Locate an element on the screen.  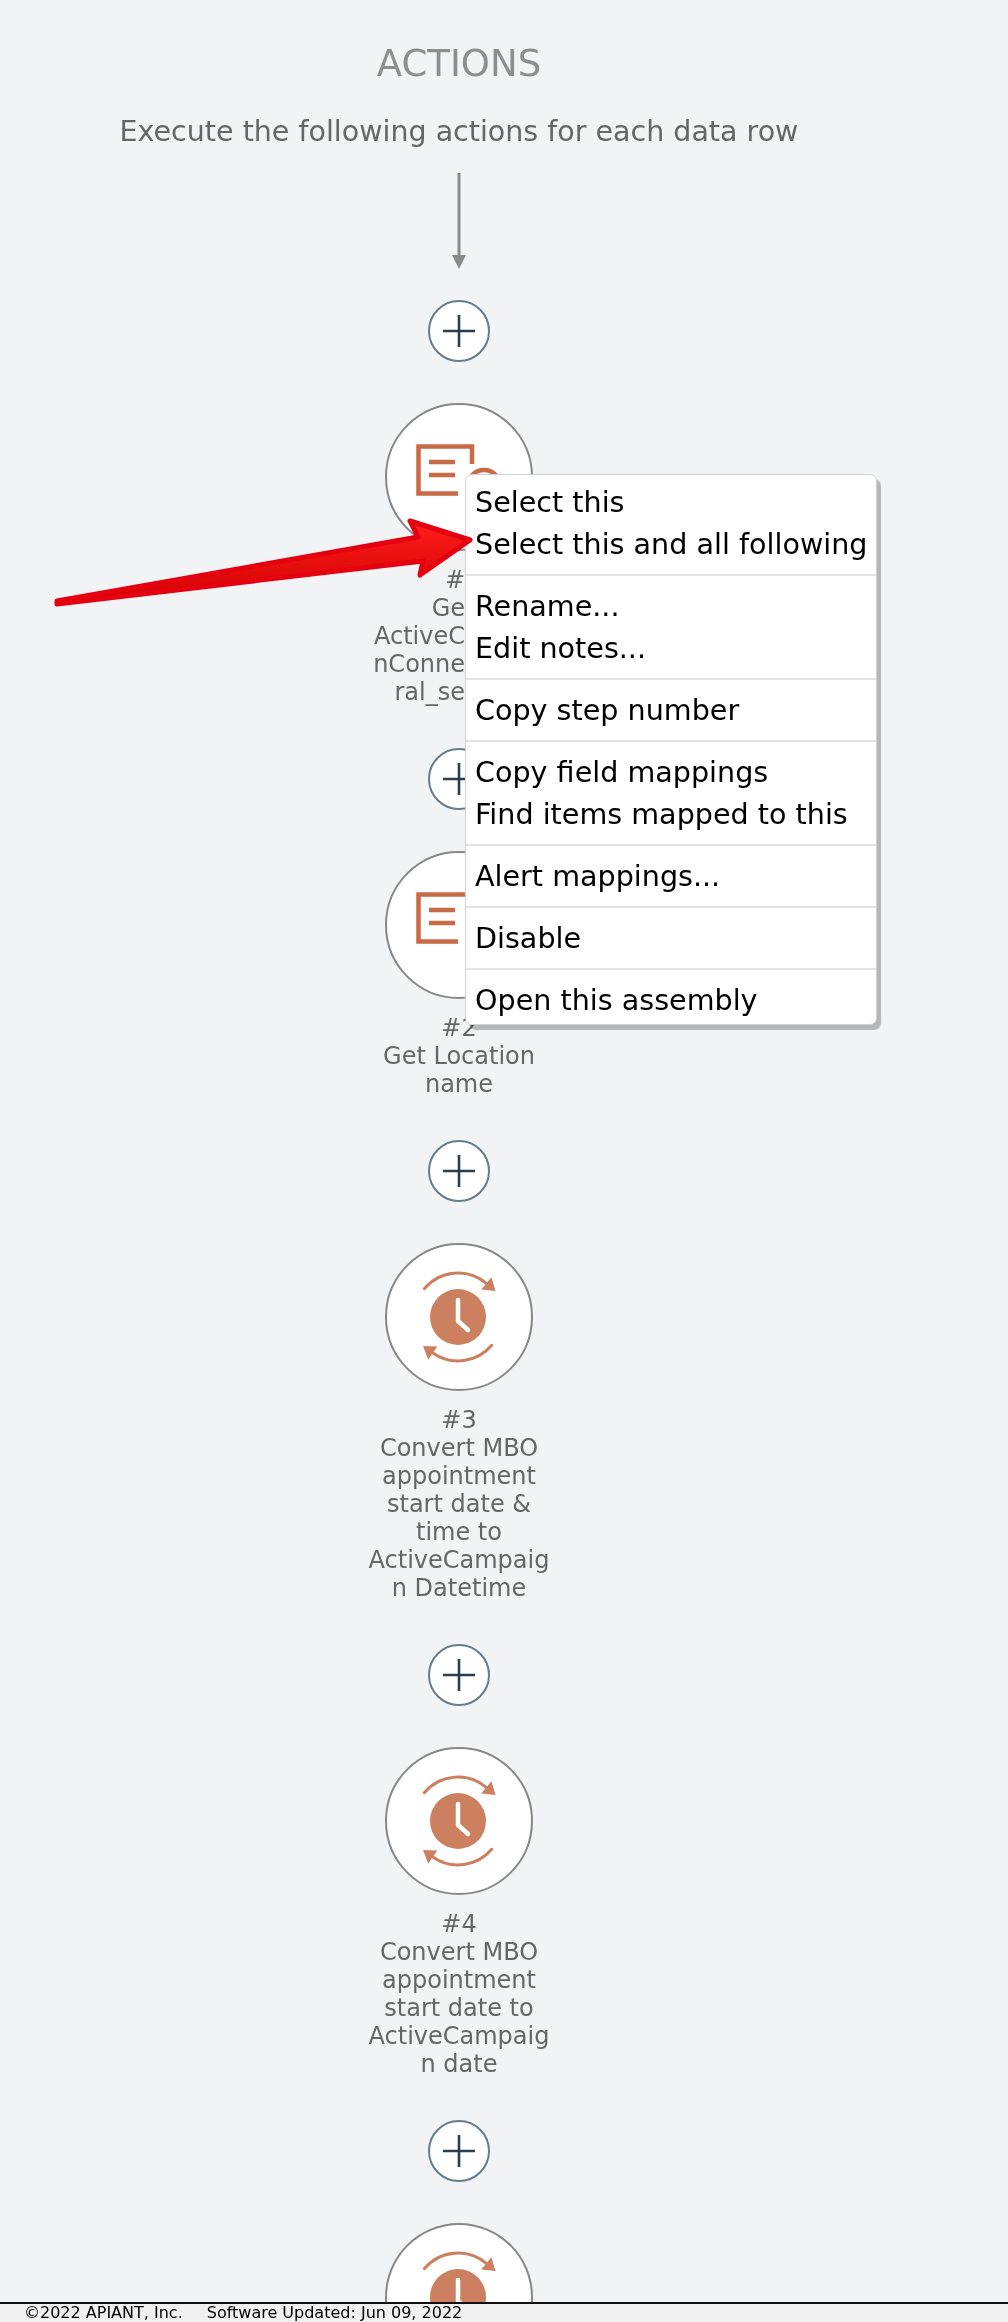
menu-item: Copy field mappings is located at coordinates (671, 772).